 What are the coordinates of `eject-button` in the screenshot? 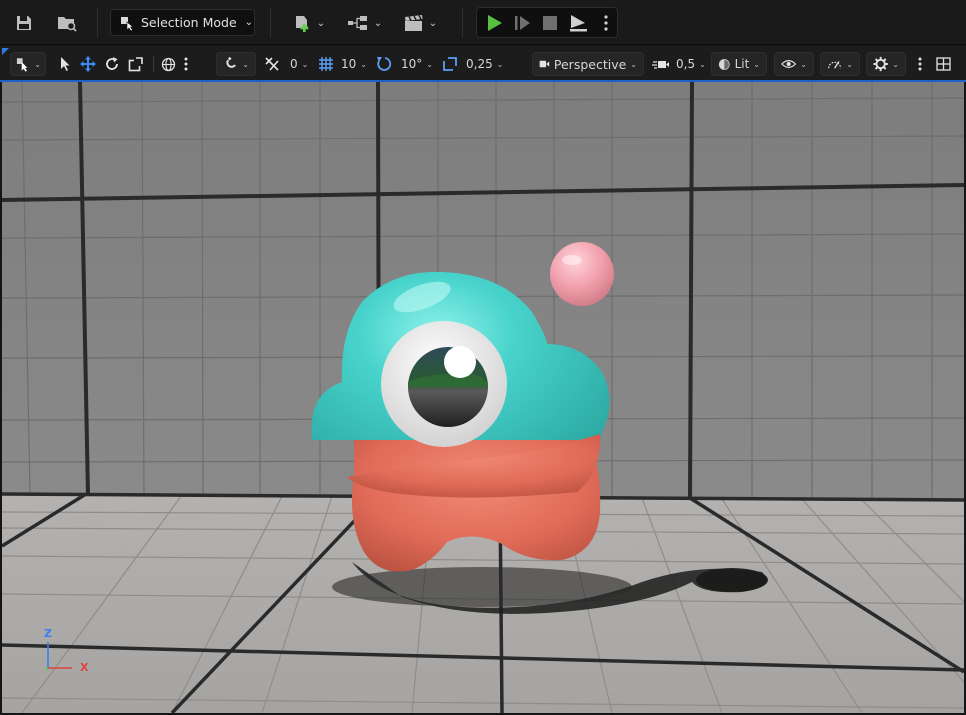 It's located at (578, 23).